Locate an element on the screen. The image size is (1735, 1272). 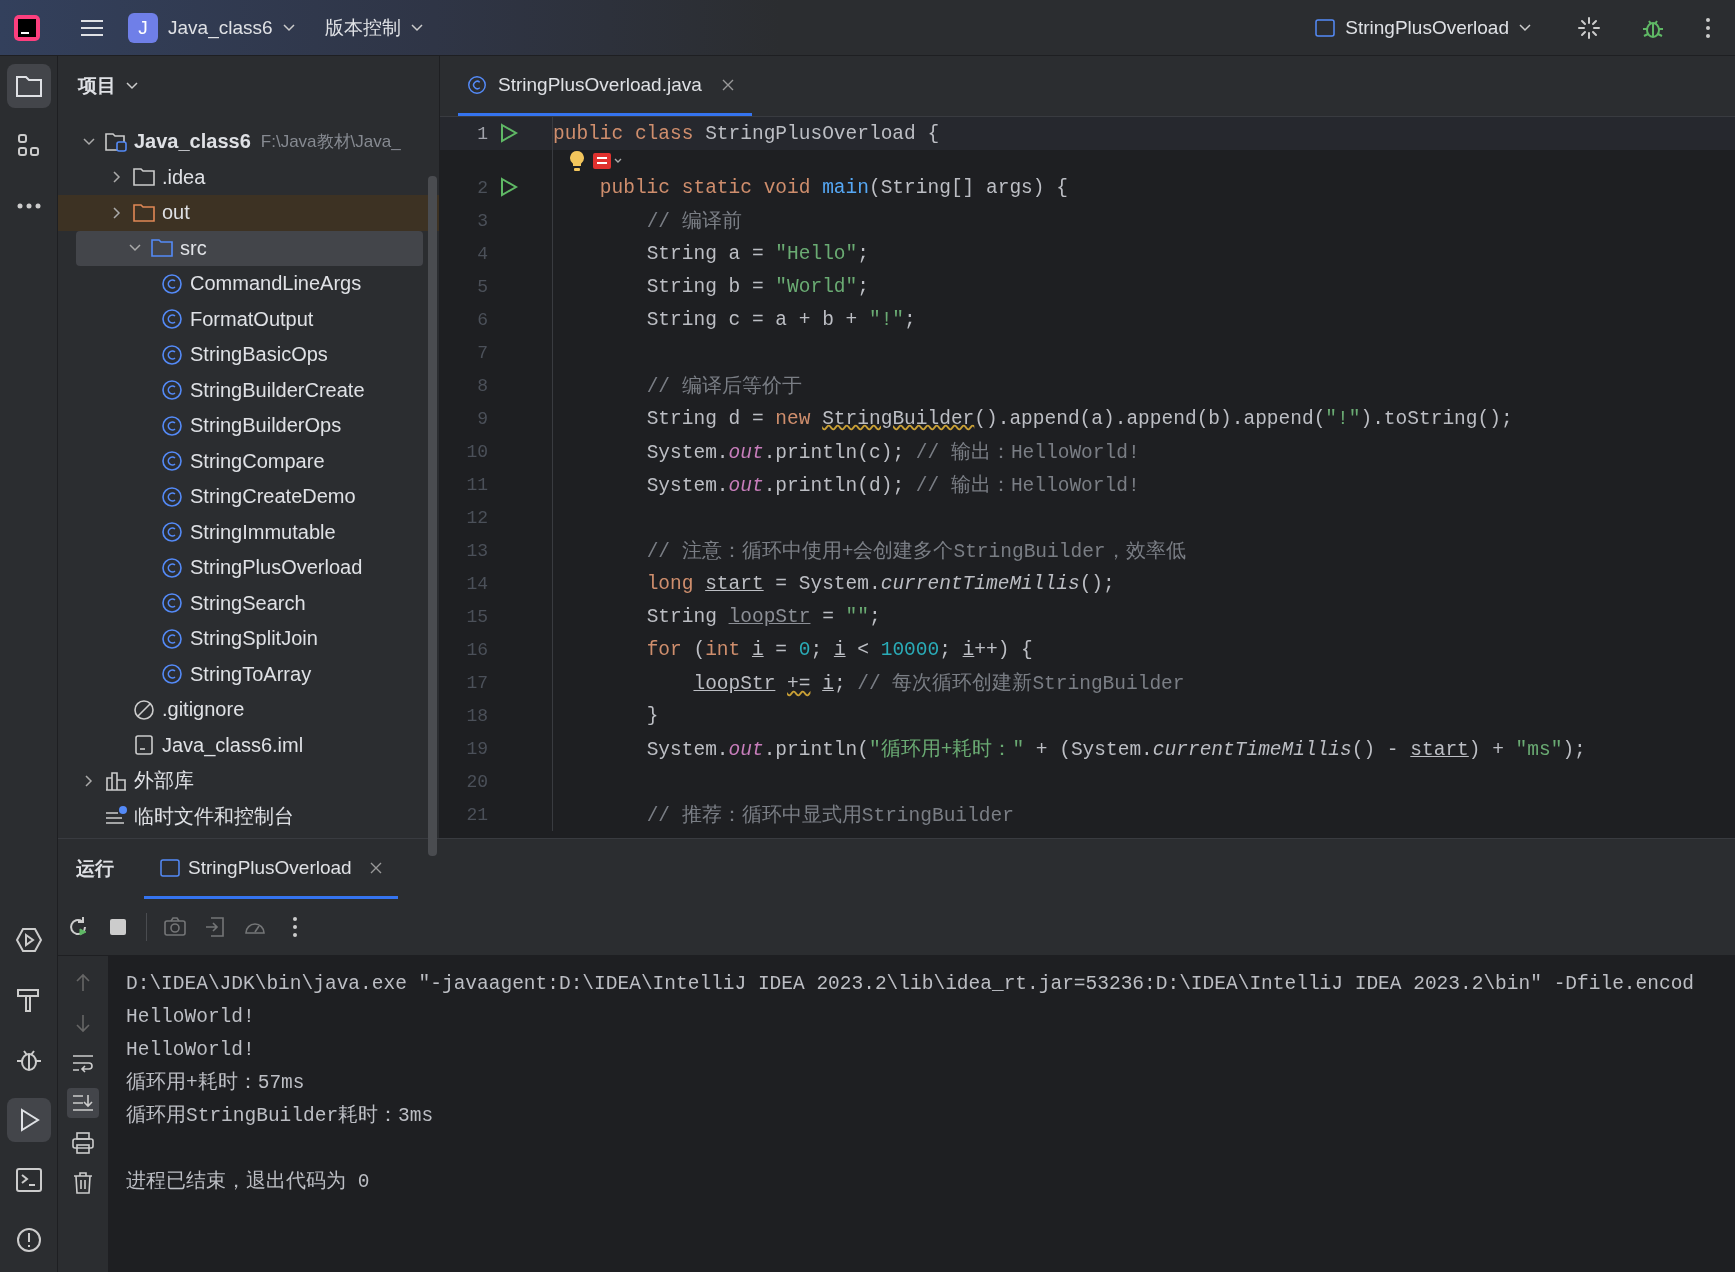
code-line: System.out.println(d); // 输出：HelloWorld! is located at coordinates (892, 485).